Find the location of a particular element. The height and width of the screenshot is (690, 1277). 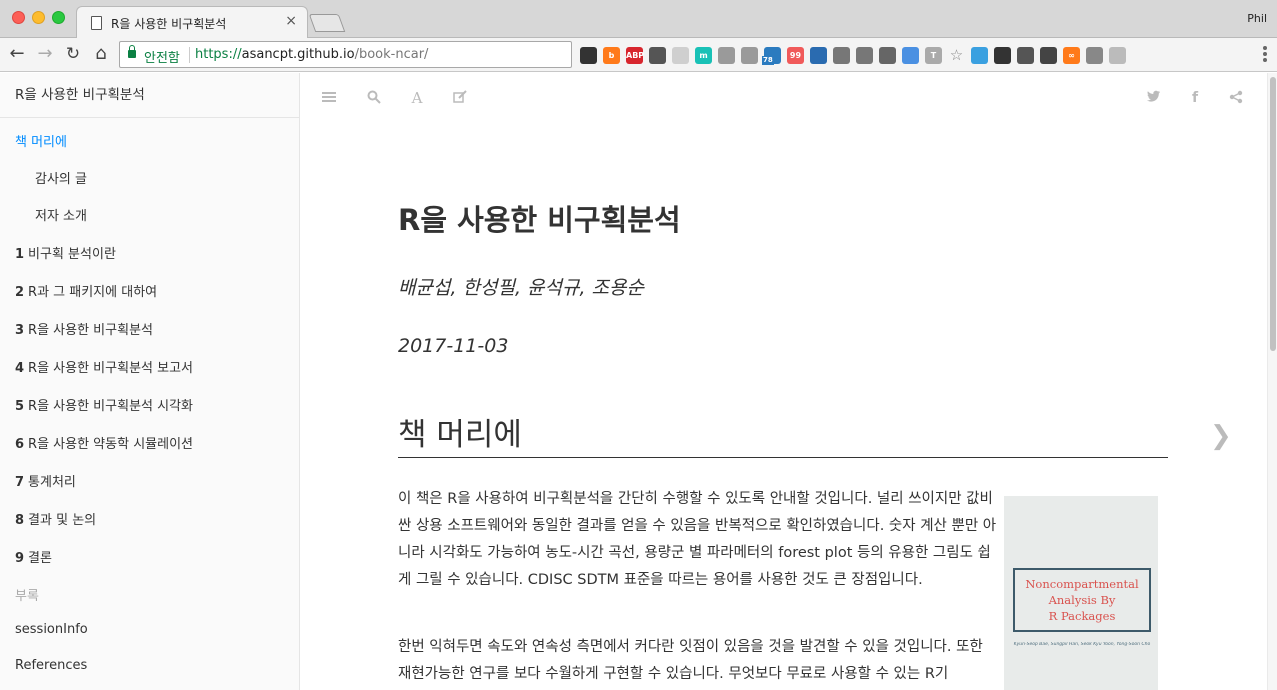

browser-tab-active: R을 사용한 비구획분석 × is located at coordinates (192, 22).